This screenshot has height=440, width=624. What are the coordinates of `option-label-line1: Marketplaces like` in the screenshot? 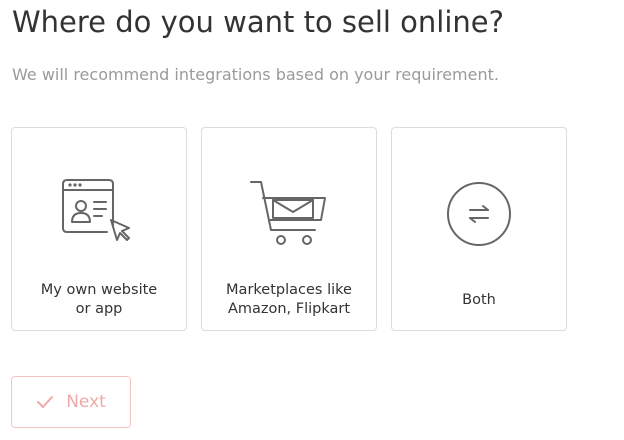 It's located at (289, 290).